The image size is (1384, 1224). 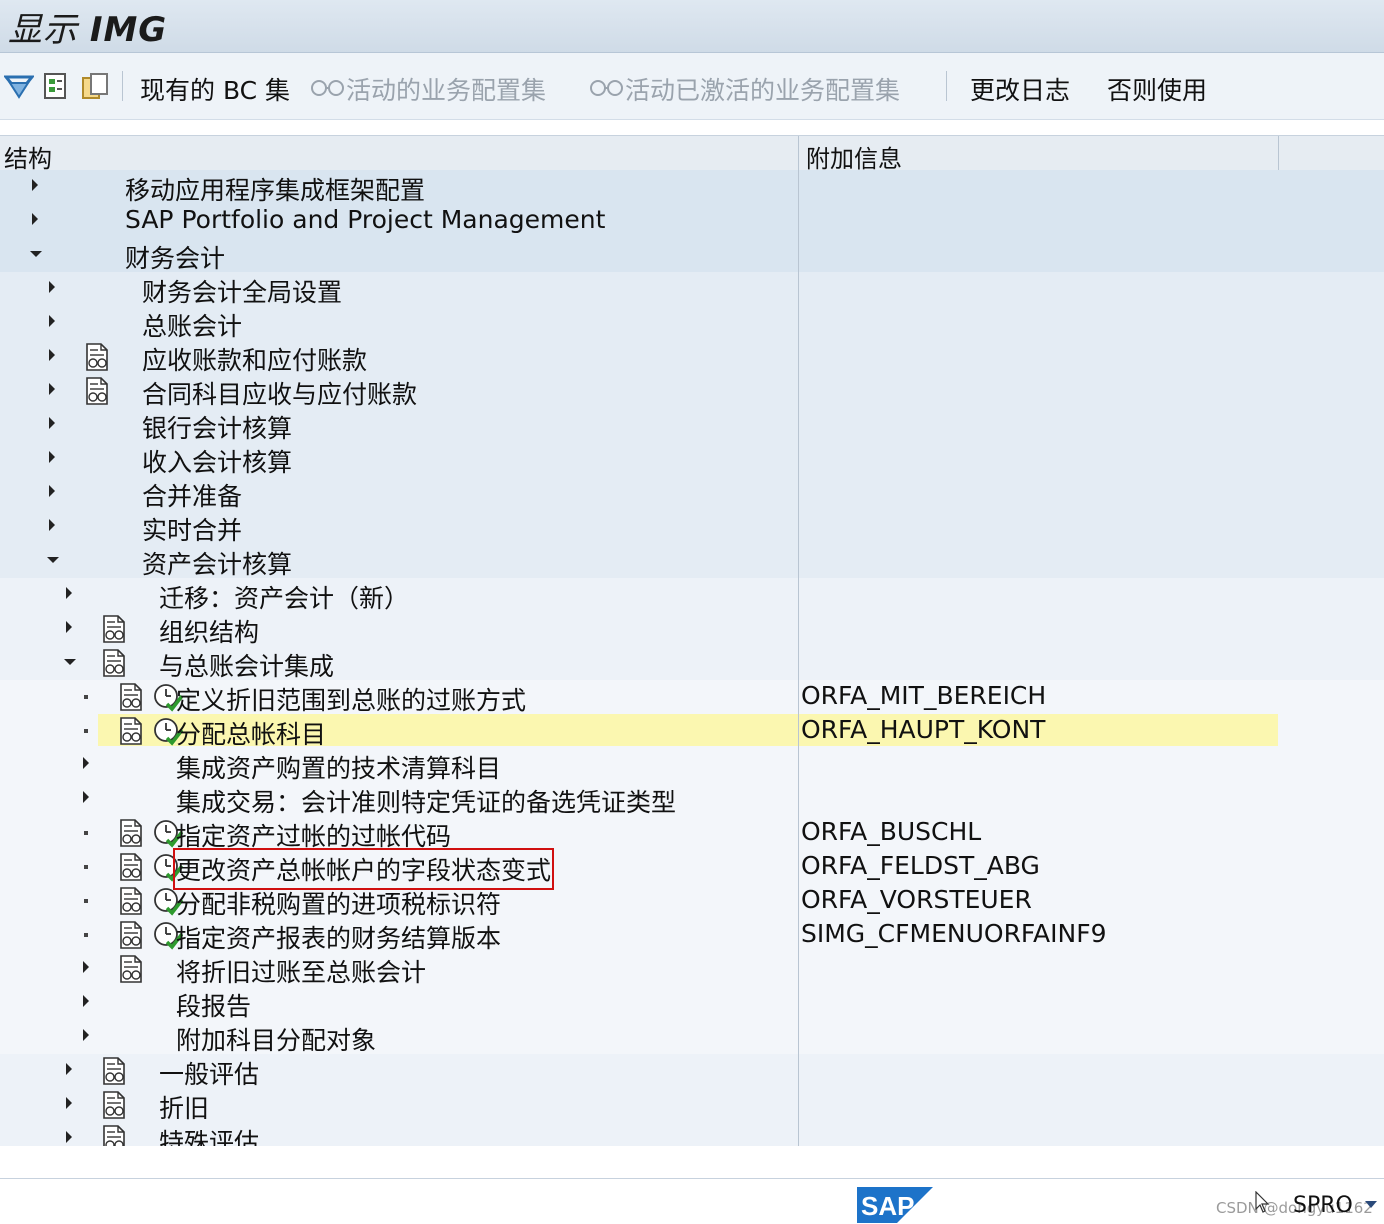 What do you see at coordinates (692, 426) in the screenshot?
I see `tree-node: 银行会计核算` at bounding box center [692, 426].